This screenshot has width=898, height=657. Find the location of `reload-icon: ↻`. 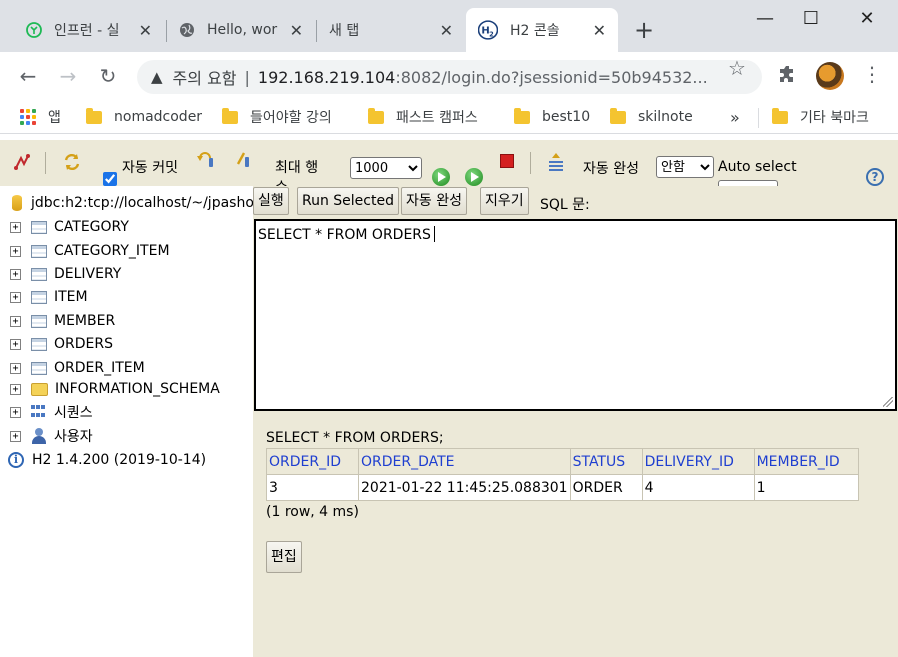

reload-icon: ↻ is located at coordinates (108, 76).